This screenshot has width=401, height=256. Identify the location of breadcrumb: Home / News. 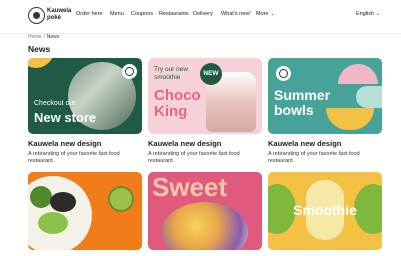
(43, 37).